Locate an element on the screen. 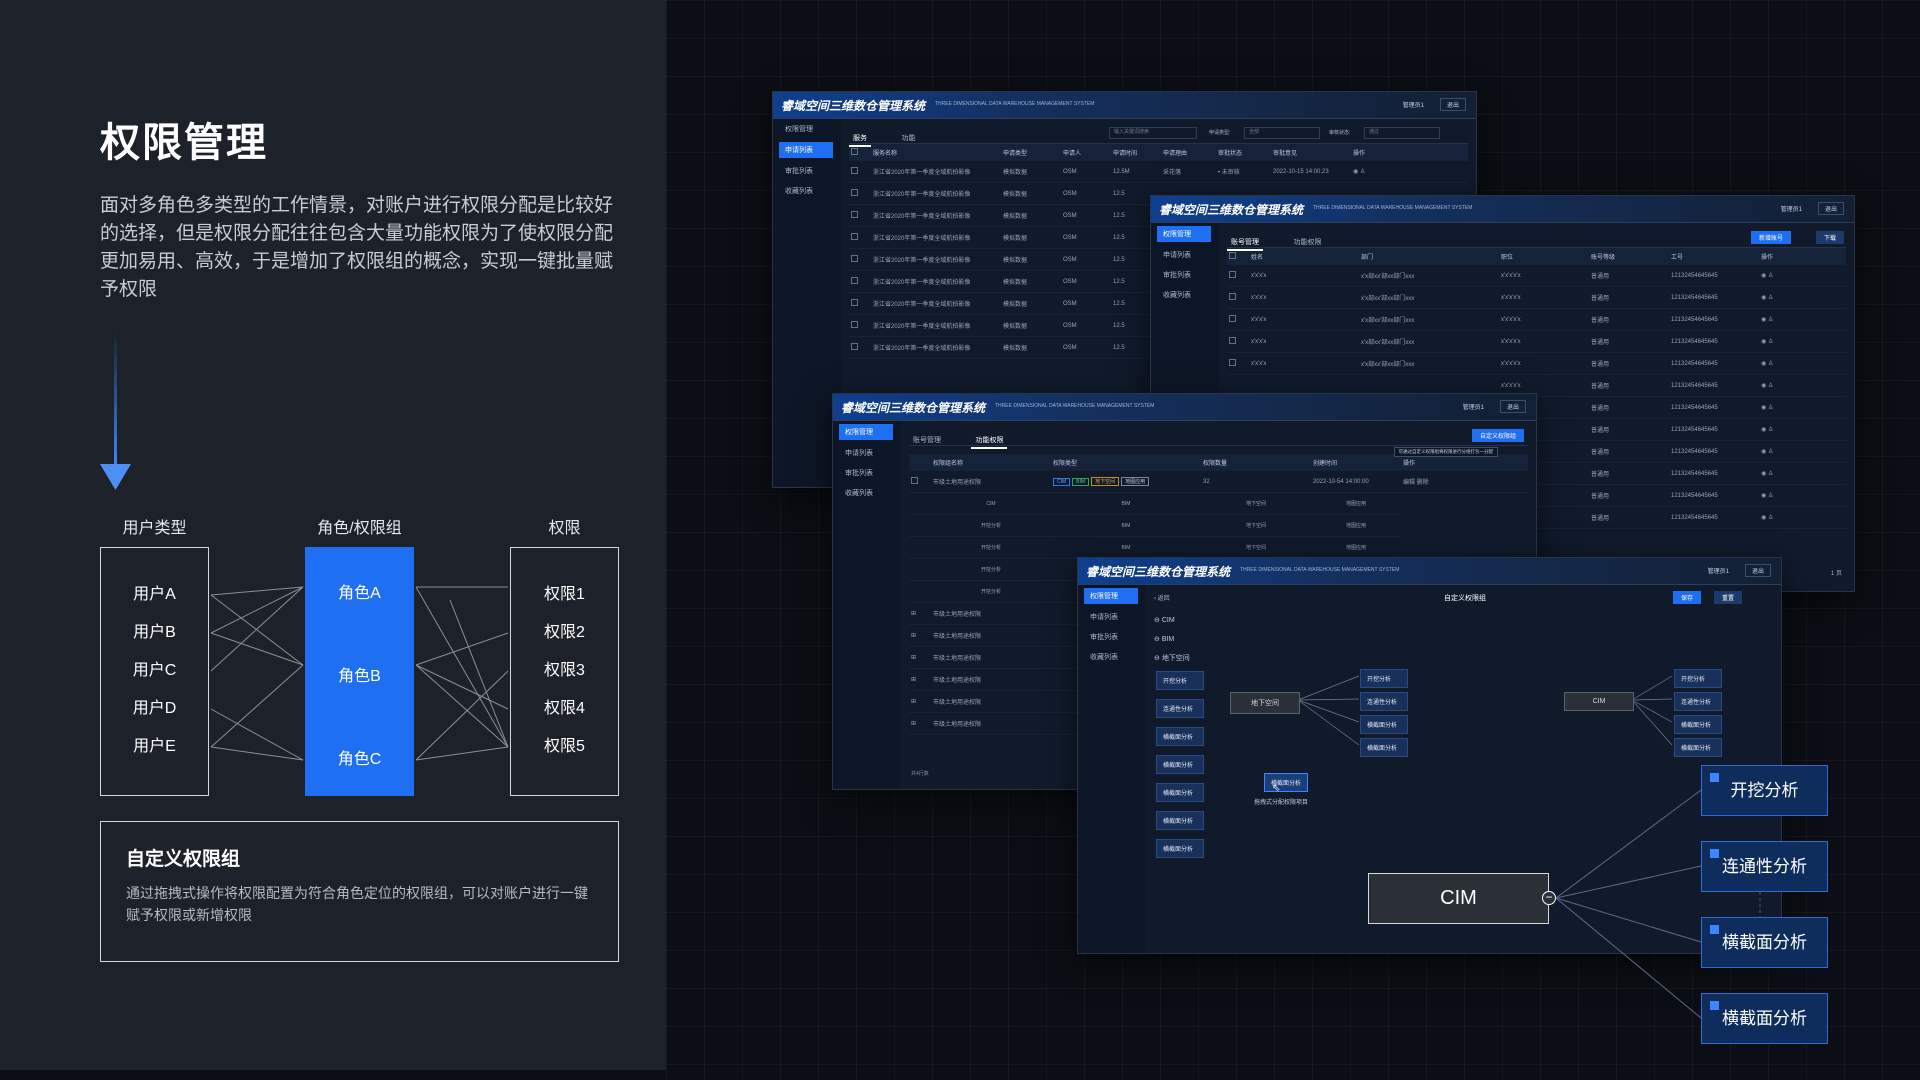 The width and height of the screenshot is (1920, 1080). overlay-node-excavation: 开挖分析 is located at coordinates (1764, 790).